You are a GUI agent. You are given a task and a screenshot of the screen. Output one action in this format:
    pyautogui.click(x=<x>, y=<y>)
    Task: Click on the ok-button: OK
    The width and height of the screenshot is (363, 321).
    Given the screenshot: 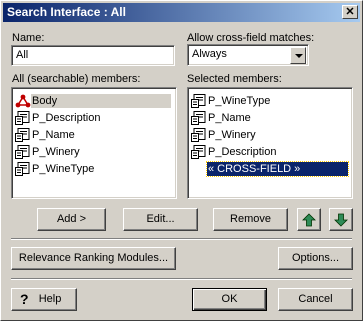 What is the action you would take?
    pyautogui.click(x=229, y=299)
    